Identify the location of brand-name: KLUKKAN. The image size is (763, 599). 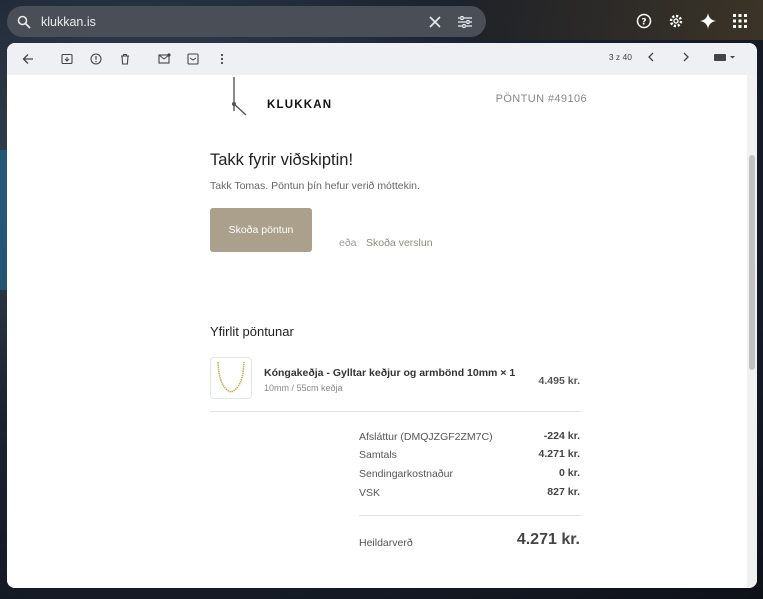
(300, 105).